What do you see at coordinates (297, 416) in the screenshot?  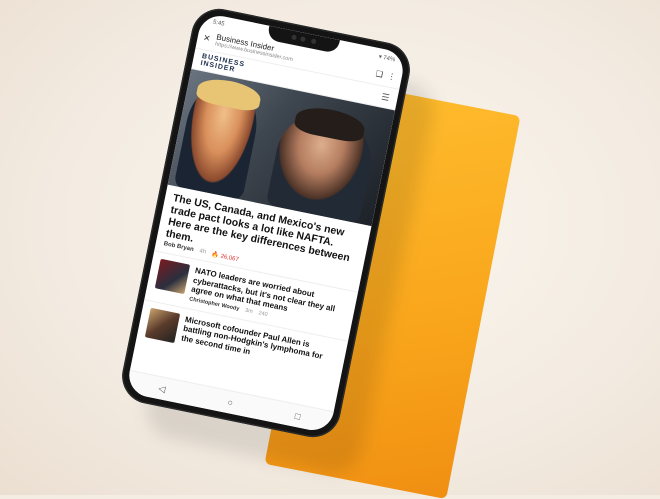 I see `recent-apps-icon: □` at bounding box center [297, 416].